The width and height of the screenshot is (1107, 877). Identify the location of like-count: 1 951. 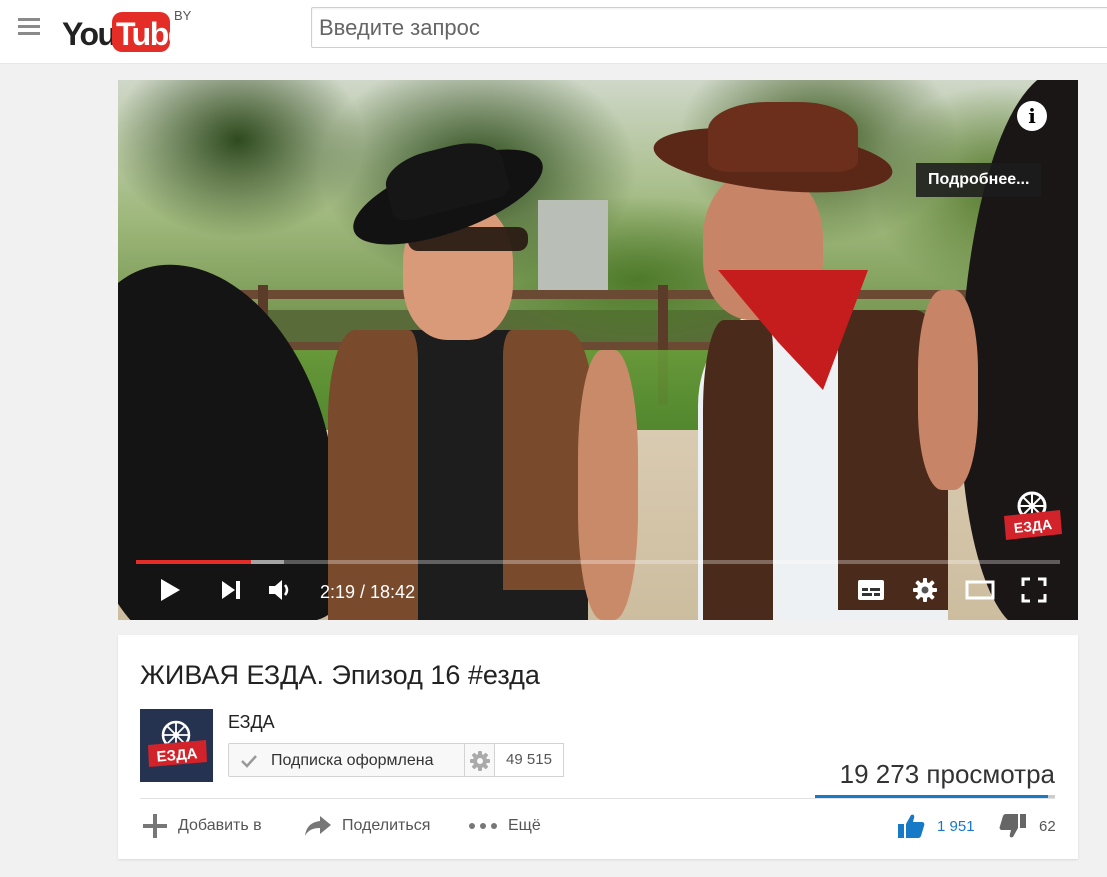
(956, 826).